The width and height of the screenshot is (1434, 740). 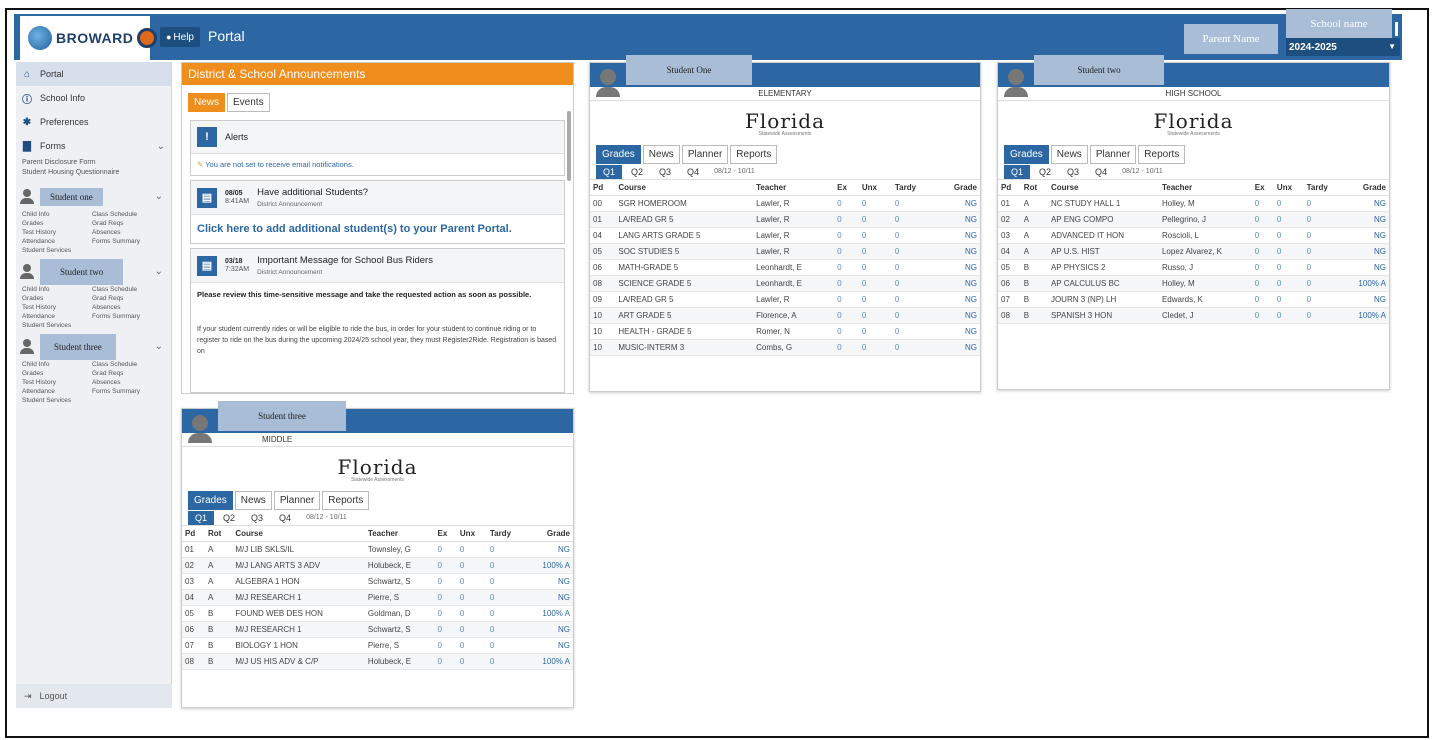 I want to click on table-row: 01 A M/J LIB SKLS/IL Townsley, G 0 0 0 NG, so click(x=377, y=549).